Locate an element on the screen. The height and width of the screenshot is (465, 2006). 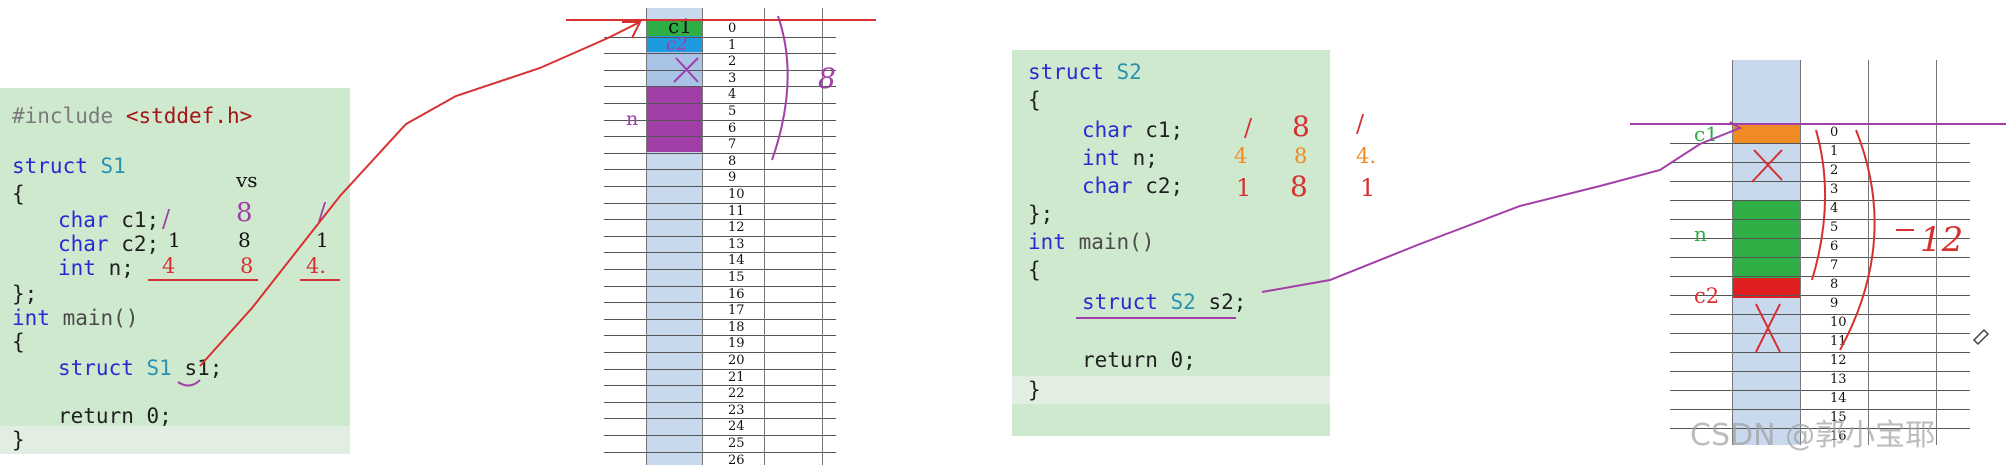
left-row3-a: 4 is located at coordinates (169, 266).